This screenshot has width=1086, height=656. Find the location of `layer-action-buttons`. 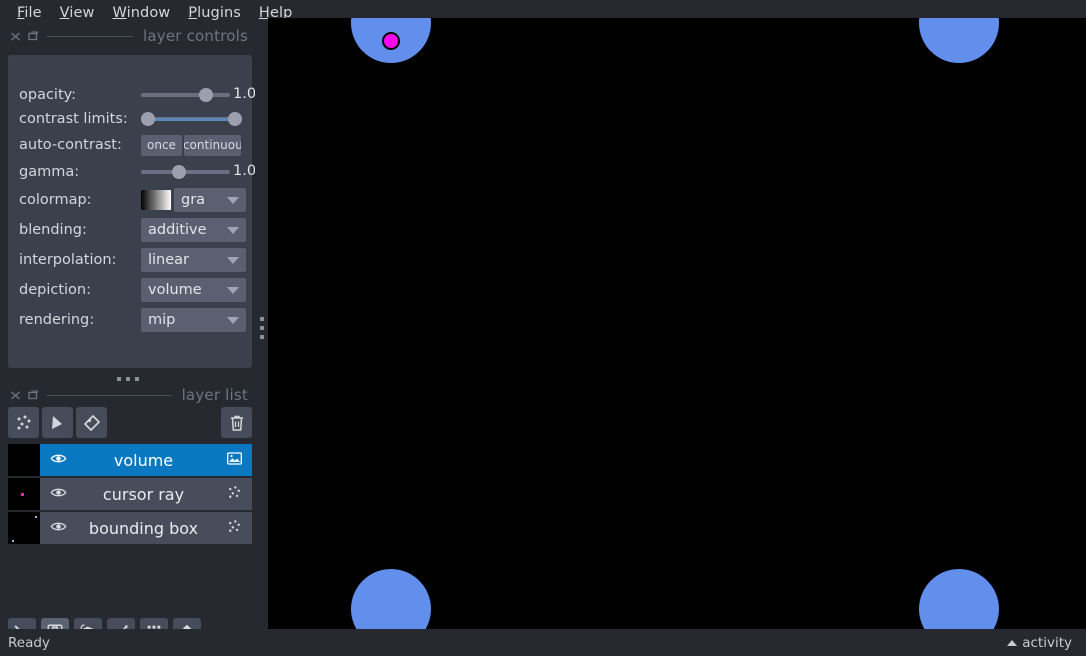

layer-action-buttons is located at coordinates (130, 422).